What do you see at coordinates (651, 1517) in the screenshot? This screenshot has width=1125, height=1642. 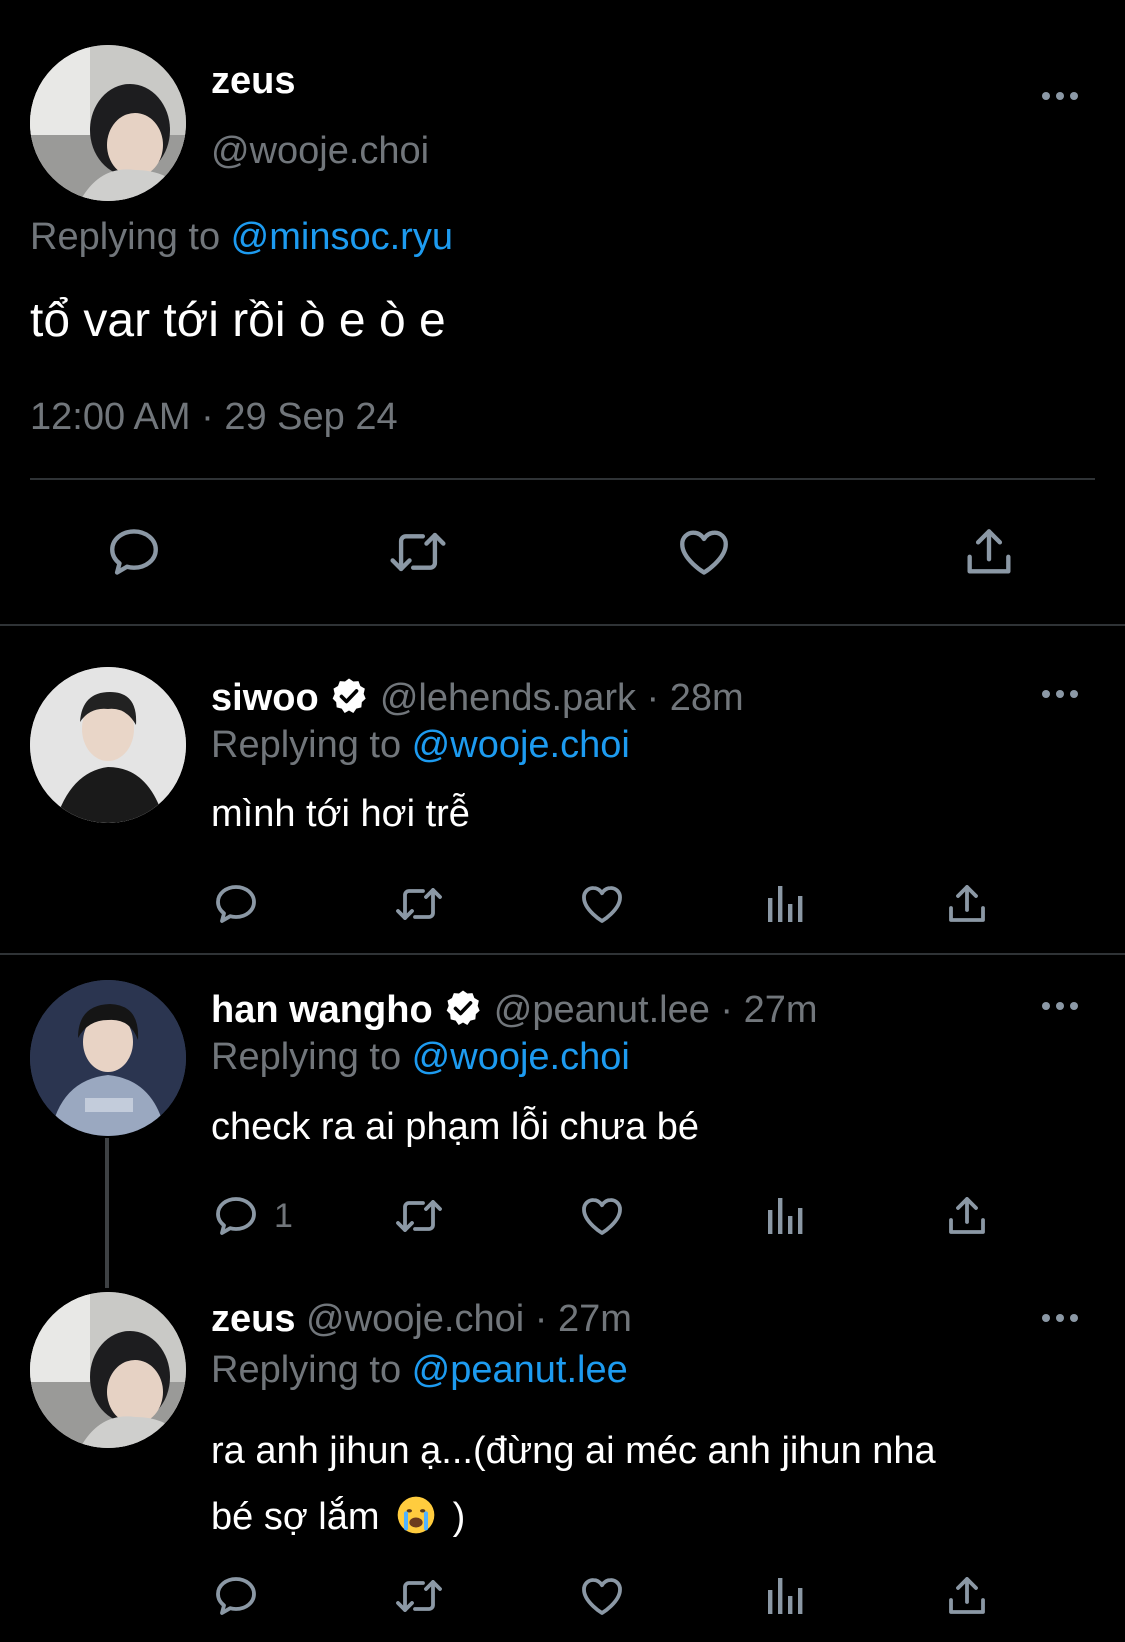 I see `tweet-text-line: bé sợ lắm )` at bounding box center [651, 1517].